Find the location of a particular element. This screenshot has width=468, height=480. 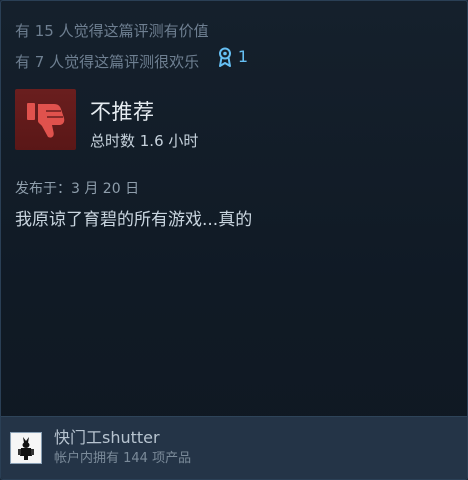

thumbs-down-icon is located at coordinates (45, 120).